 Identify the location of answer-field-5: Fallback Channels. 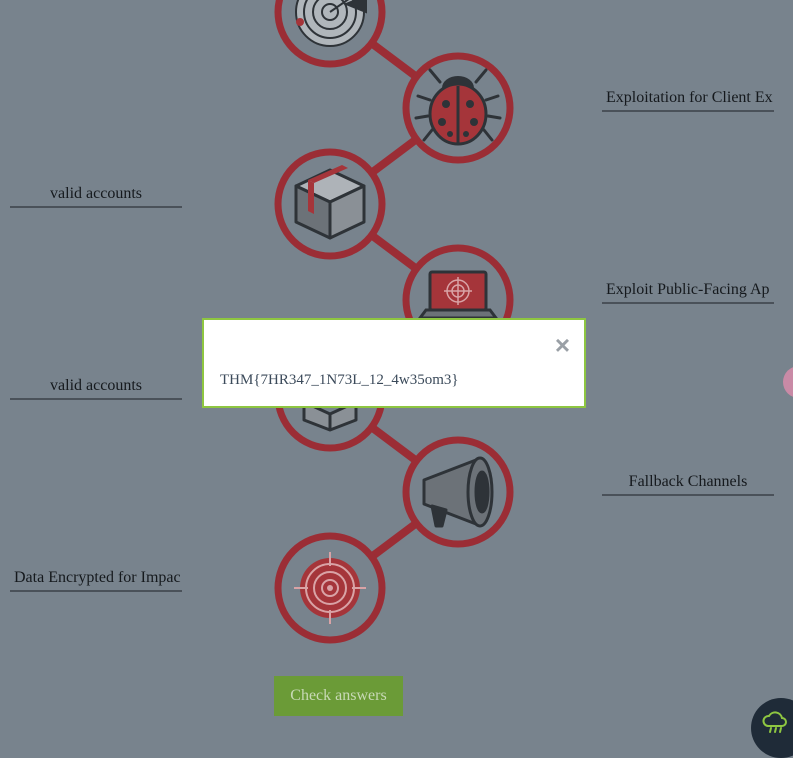
(688, 482).